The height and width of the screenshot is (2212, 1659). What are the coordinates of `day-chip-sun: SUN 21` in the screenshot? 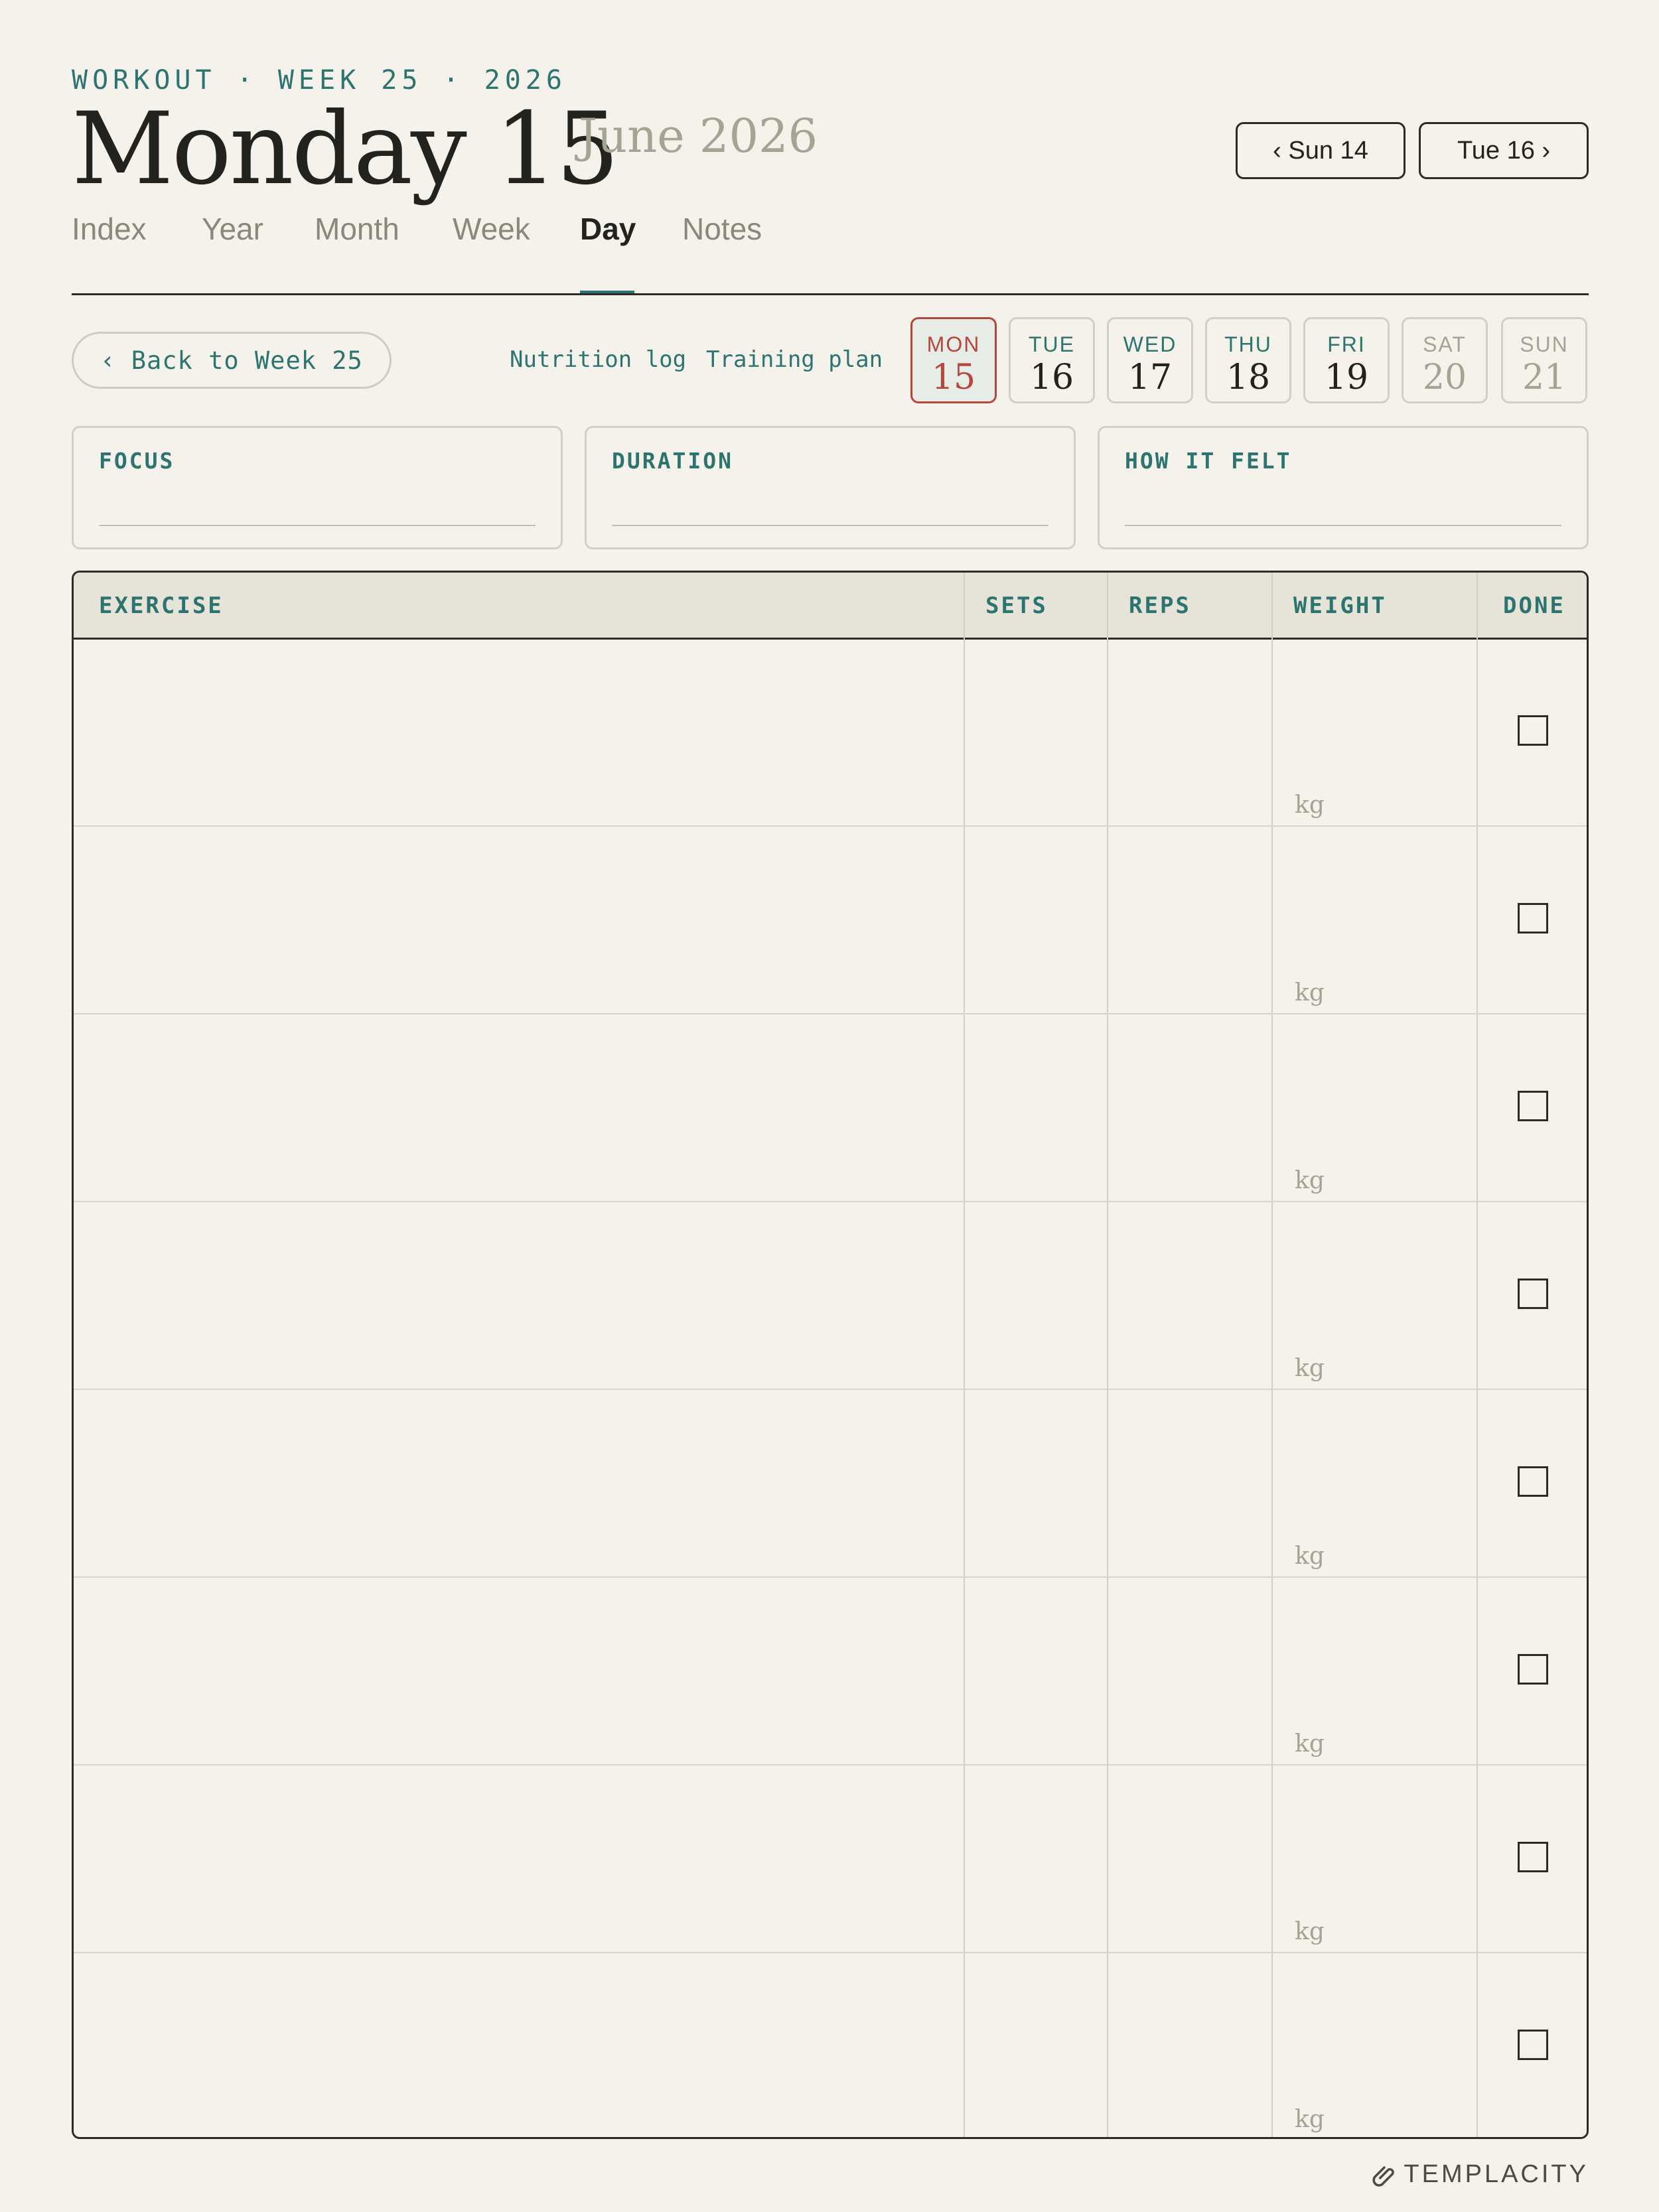 It's located at (1544, 360).